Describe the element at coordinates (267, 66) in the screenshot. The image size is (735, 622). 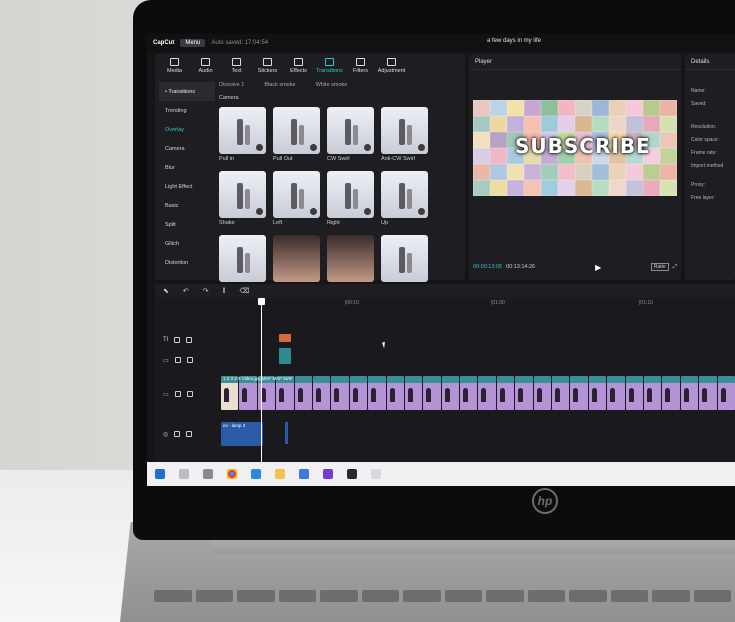
I see `tool-stickers: Stickers` at that location.